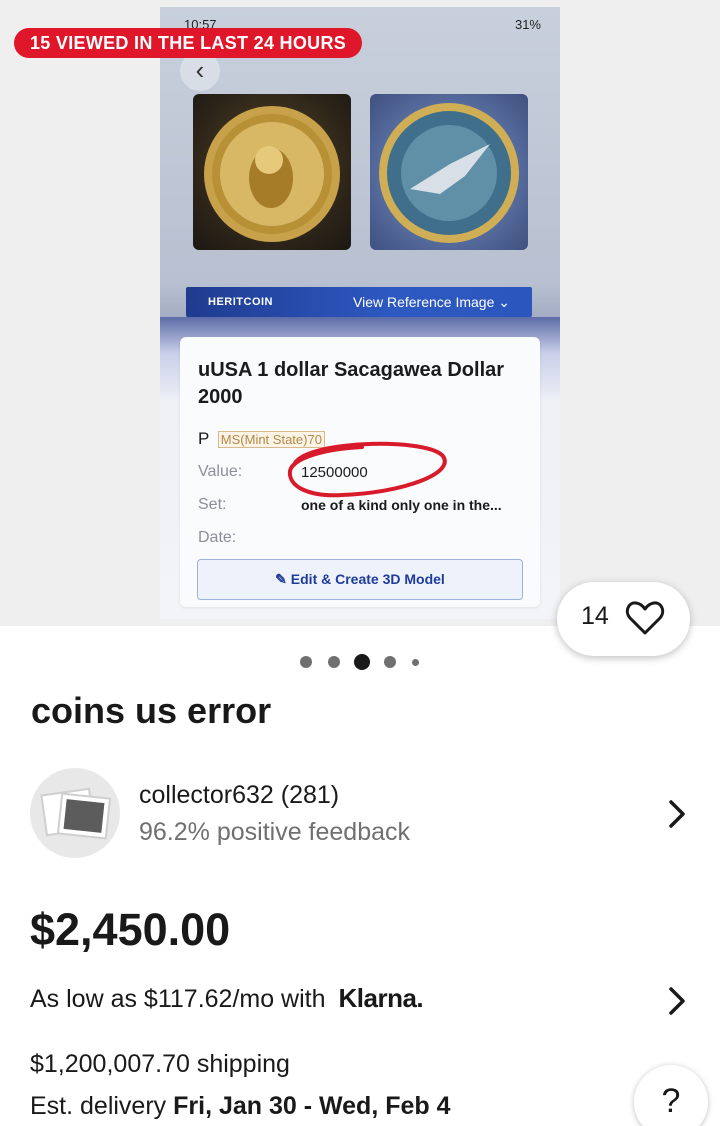 This screenshot has height=1126, width=720. Describe the element at coordinates (527, 24) in the screenshot. I see `status-battery: 31%` at that location.